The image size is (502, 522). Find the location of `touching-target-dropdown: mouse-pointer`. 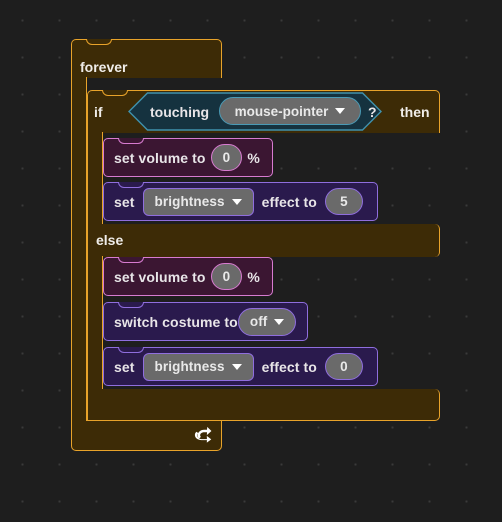

touching-target-dropdown: mouse-pointer is located at coordinates (290, 111).